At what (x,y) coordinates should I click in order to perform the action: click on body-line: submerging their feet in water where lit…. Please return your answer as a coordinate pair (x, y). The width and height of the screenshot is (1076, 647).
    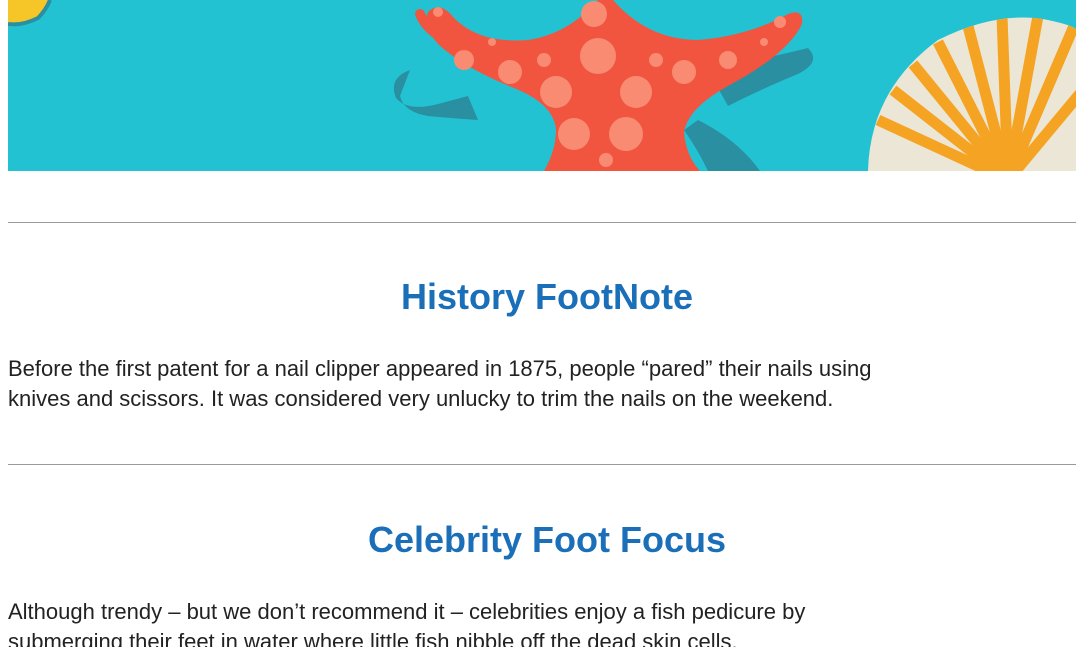
    Looking at the image, I should click on (373, 638).